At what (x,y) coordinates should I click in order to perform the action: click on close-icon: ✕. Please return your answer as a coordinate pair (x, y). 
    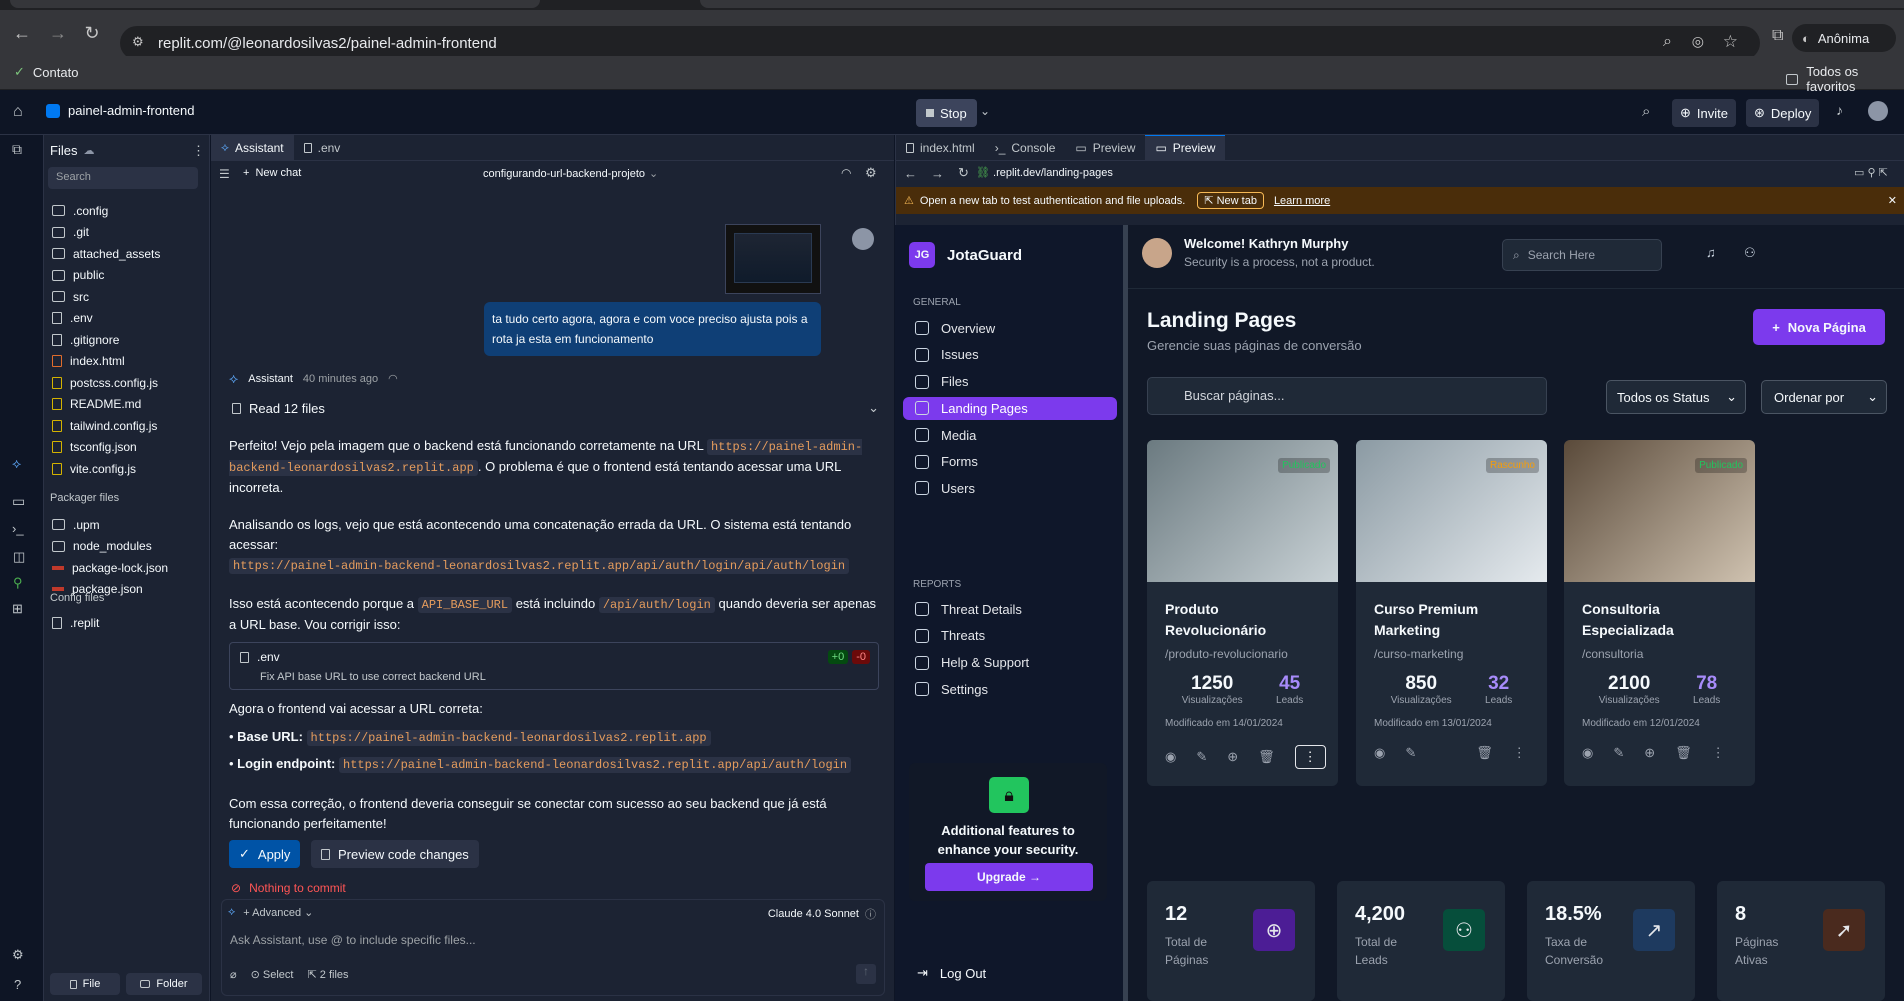
    Looking at the image, I should click on (1892, 200).